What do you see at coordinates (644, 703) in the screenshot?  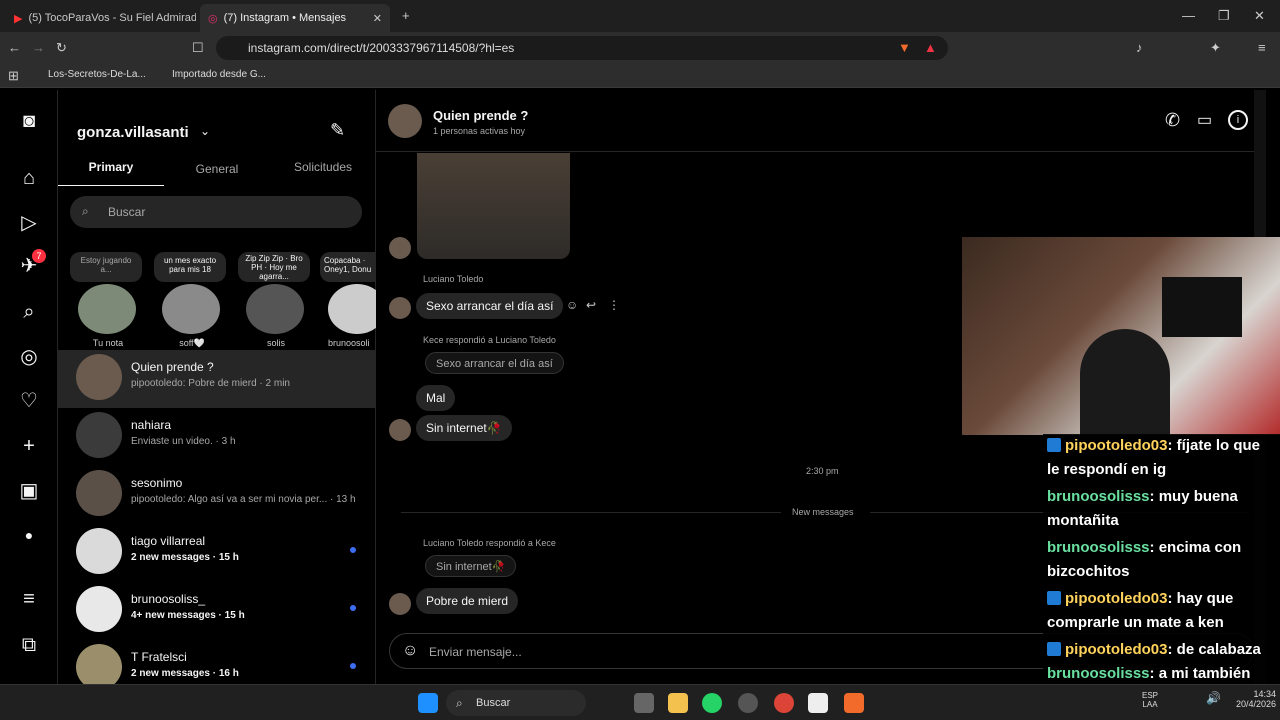 I see `task-view-icon` at bounding box center [644, 703].